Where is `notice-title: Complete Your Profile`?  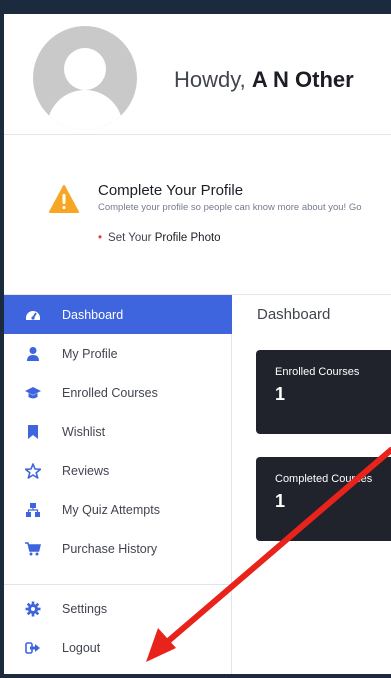 notice-title: Complete Your Profile is located at coordinates (171, 190).